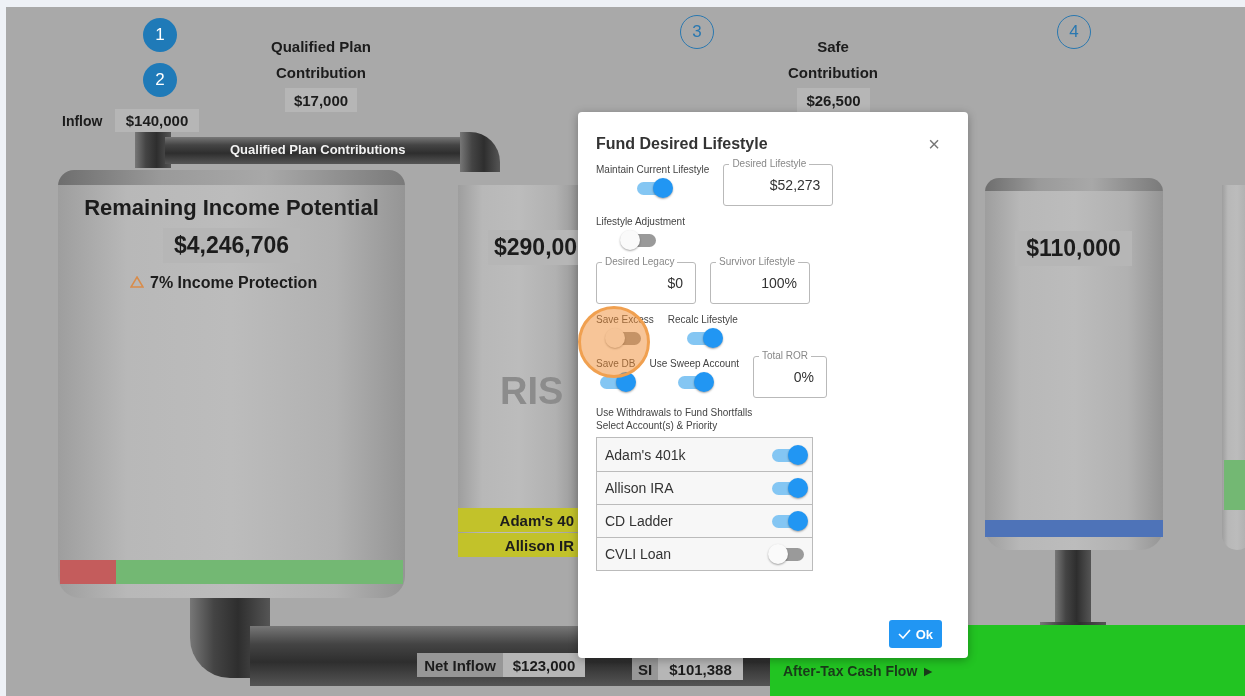 The height and width of the screenshot is (696, 1245). Describe the element at coordinates (700, 669) in the screenshot. I see `amount-label: $101,388` at that location.